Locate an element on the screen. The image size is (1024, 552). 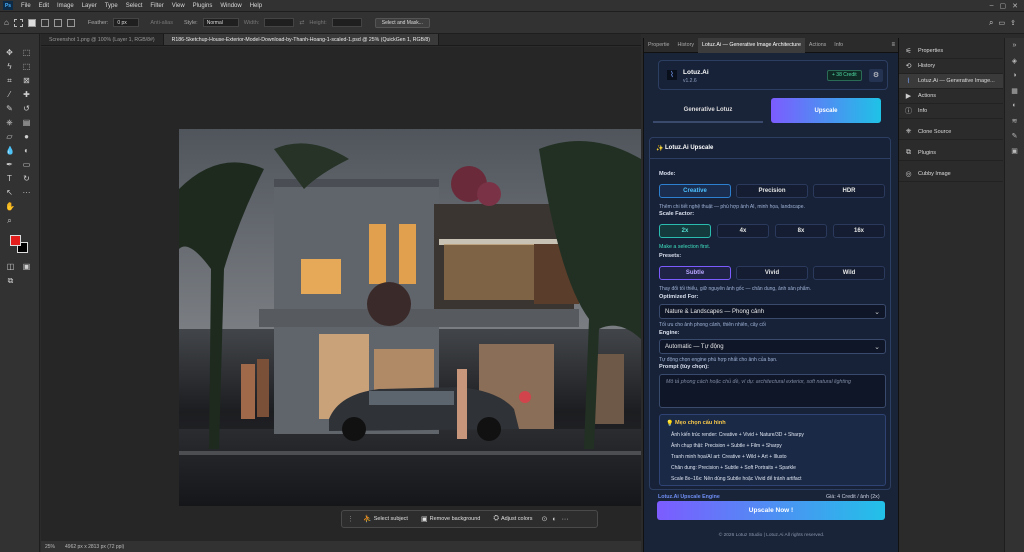
crop-tool-icon: ⌗ is located at coordinates (9, 80).